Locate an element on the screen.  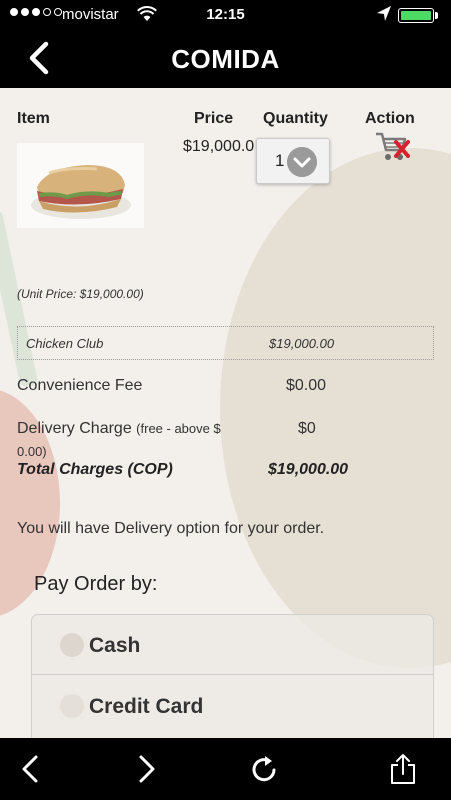
location-arrow-icon is located at coordinates (384, 13).